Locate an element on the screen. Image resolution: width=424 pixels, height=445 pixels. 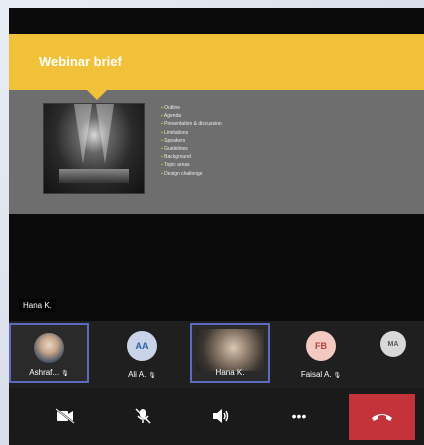
participant-tile: MA is located at coordinates (392, 353).